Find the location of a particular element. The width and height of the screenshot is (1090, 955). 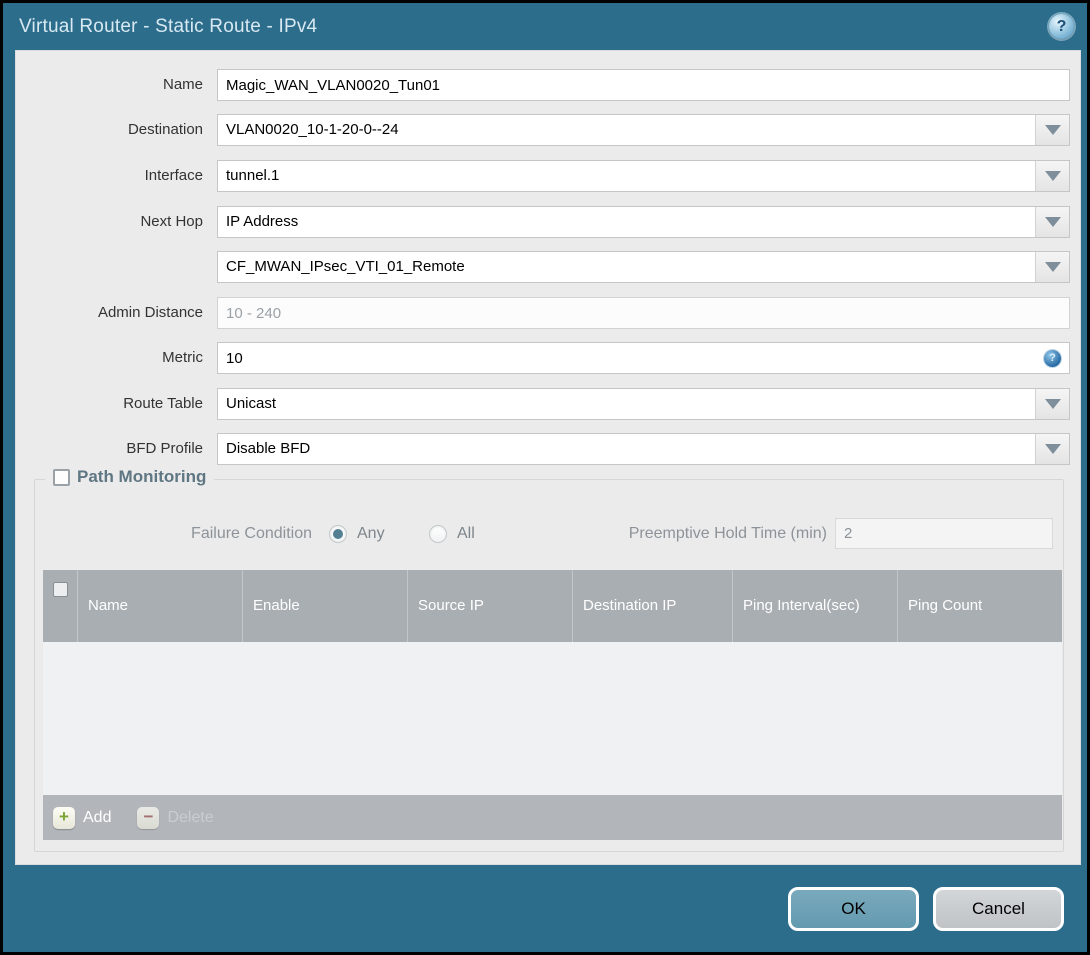

bfd-profile-label: BFD Profile is located at coordinates (164, 448).